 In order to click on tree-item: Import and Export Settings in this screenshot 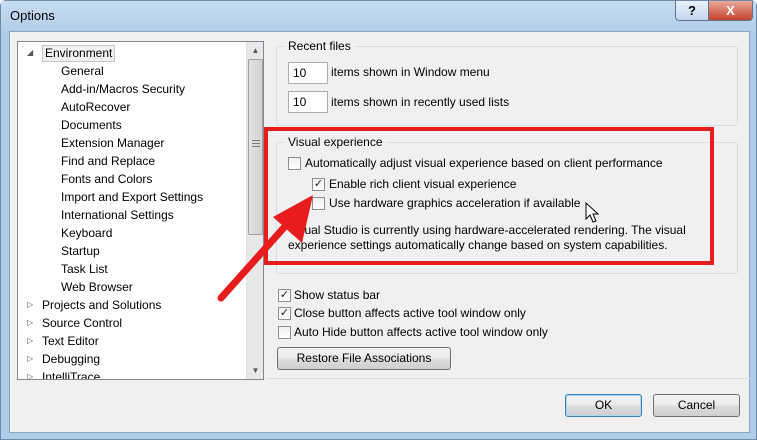, I will do `click(132, 197)`.